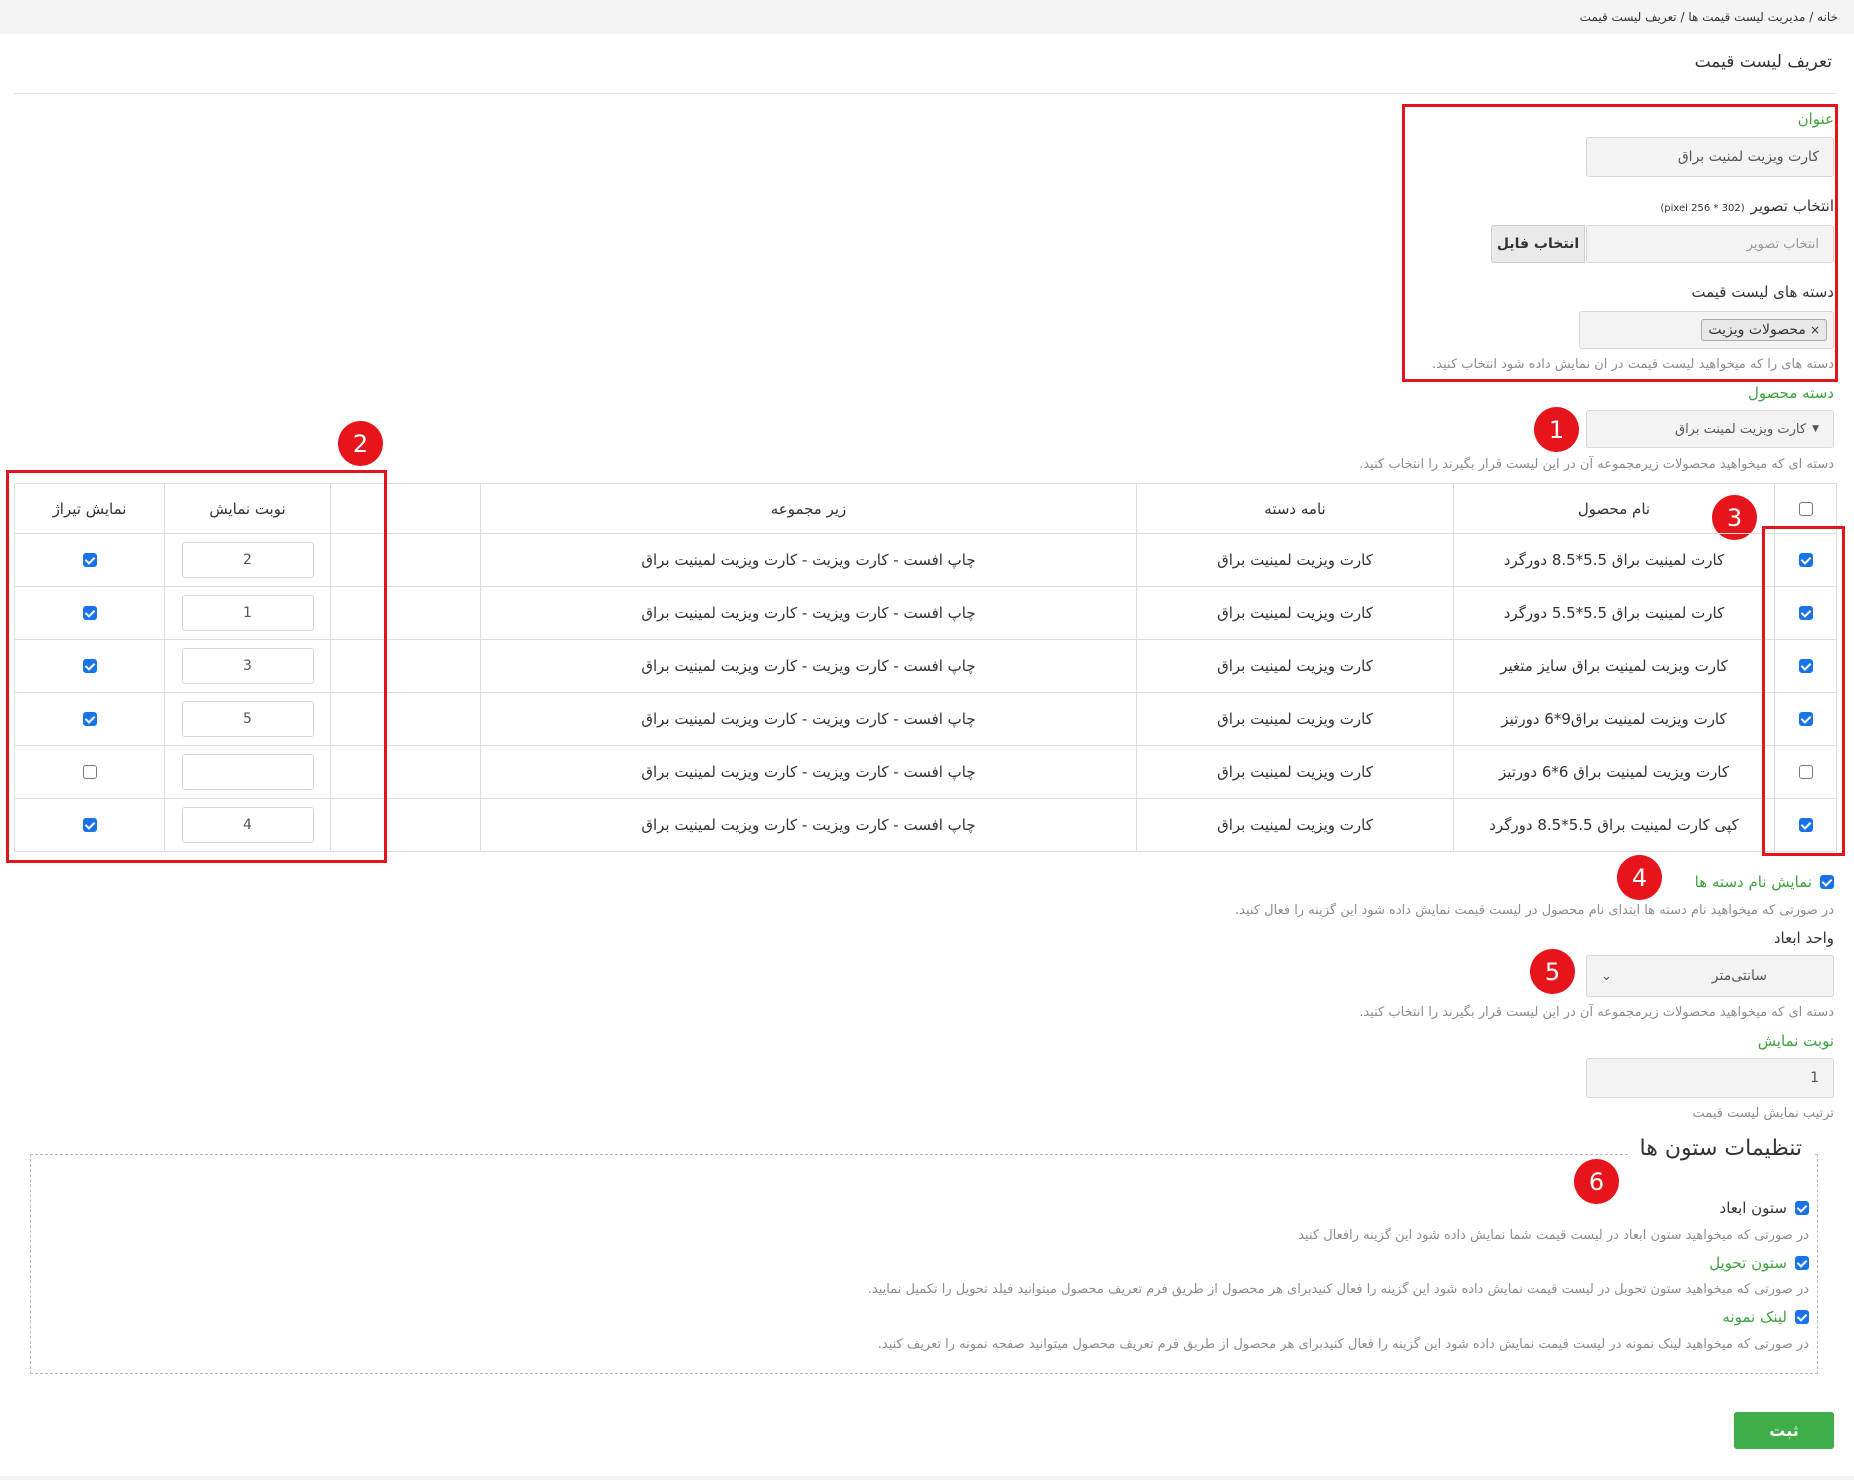 Image resolution: width=1854 pixels, height=1480 pixels. I want to click on price-list-categories-label: دسته های لیست قیمت, so click(1762, 292).